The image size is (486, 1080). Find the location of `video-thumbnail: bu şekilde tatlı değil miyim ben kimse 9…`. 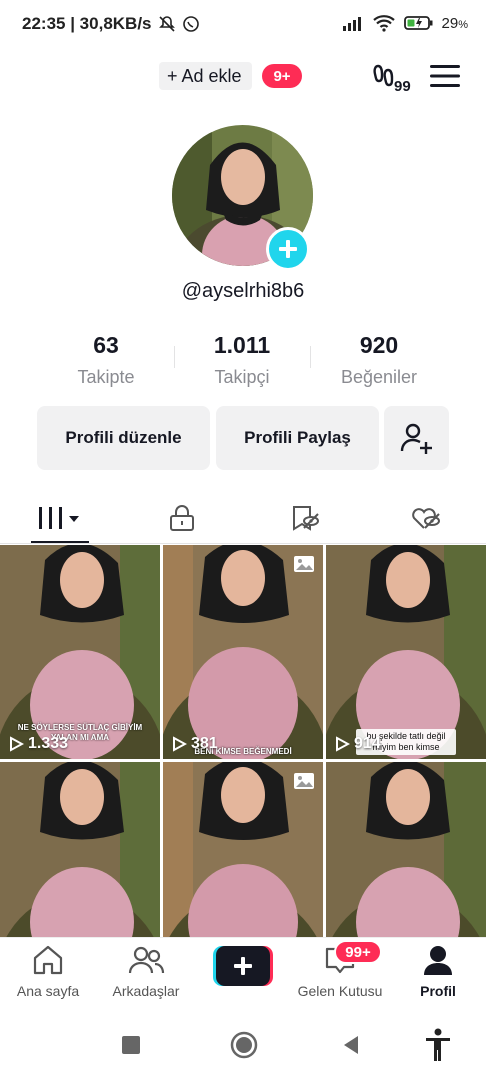

video-thumbnail: bu şekilde tatlı değil miyim ben kimse 9… is located at coordinates (406, 652).